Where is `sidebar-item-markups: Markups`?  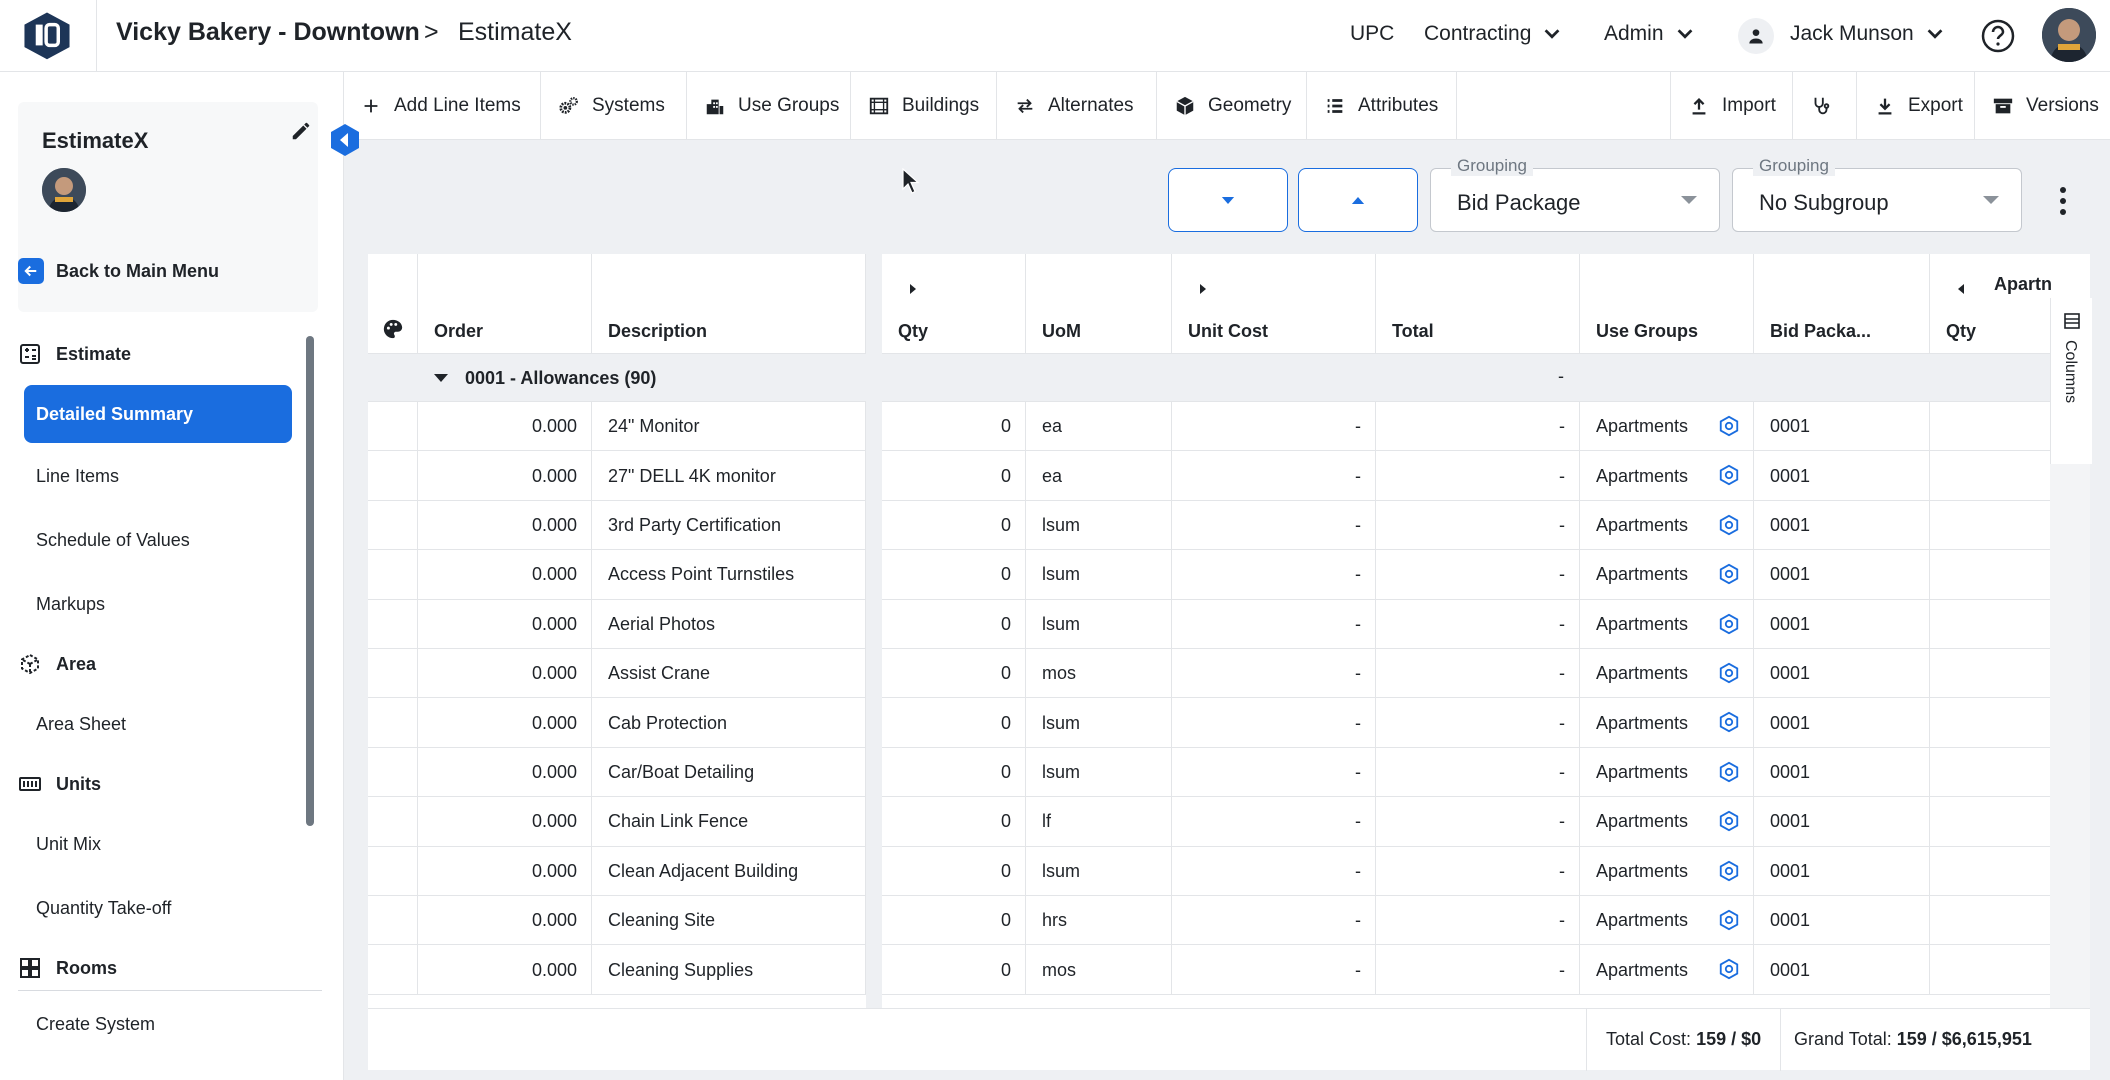 sidebar-item-markups: Markups is located at coordinates (70, 604).